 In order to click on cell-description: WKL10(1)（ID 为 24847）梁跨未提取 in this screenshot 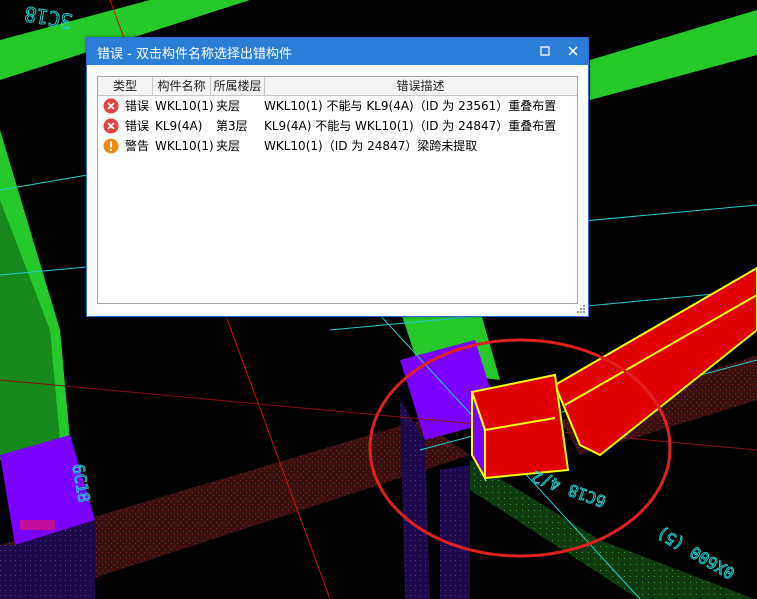, I will do `click(371, 146)`.